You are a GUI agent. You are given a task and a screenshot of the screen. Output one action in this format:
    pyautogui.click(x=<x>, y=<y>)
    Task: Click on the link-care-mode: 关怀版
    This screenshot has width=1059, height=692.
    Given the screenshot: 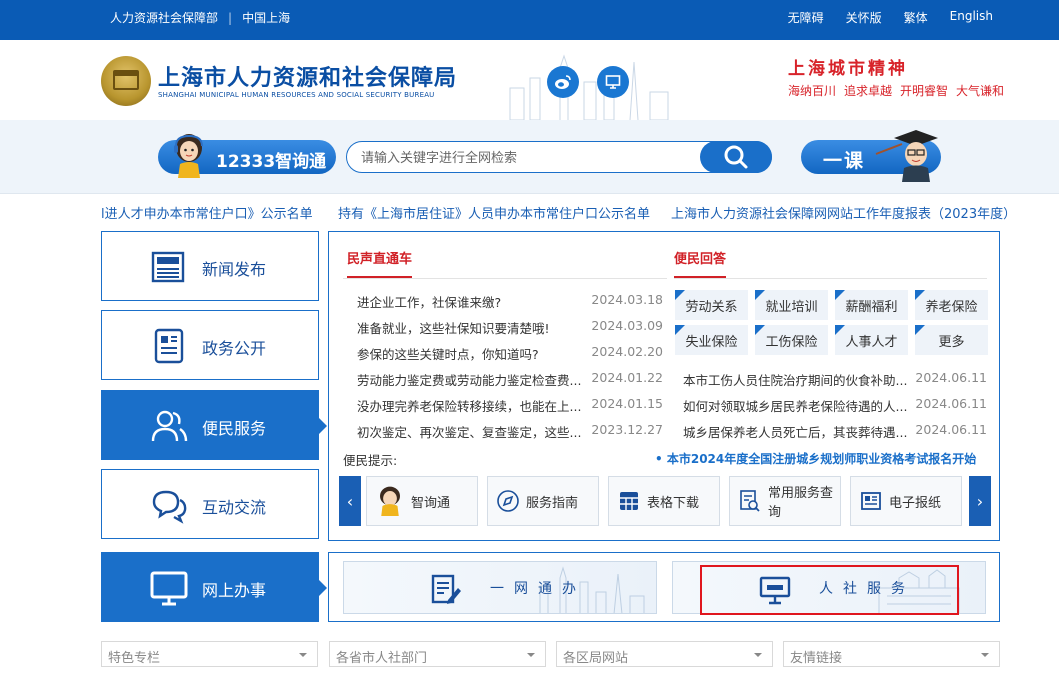 What is the action you would take?
    pyautogui.click(x=864, y=17)
    